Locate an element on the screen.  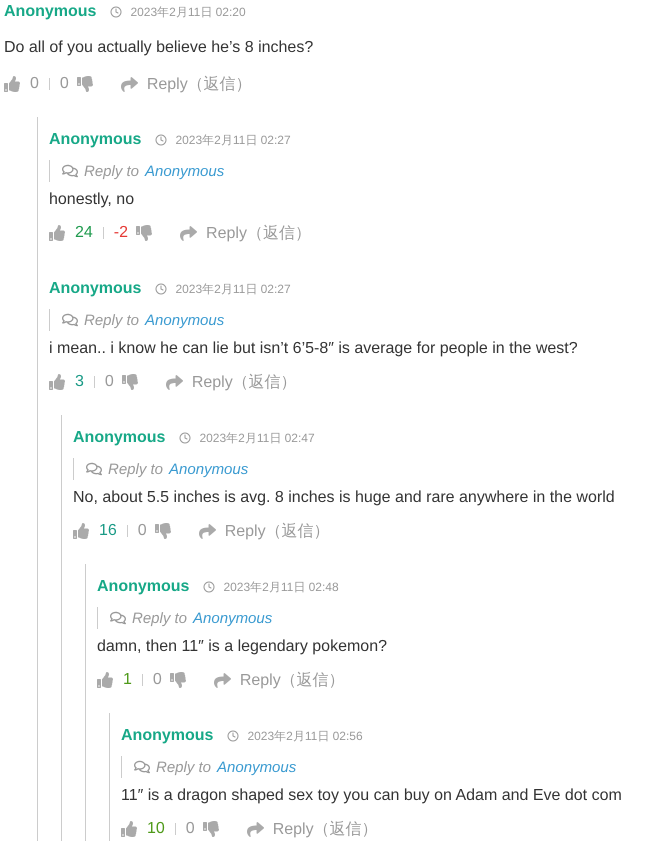
upvote-count: 24 is located at coordinates (84, 233).